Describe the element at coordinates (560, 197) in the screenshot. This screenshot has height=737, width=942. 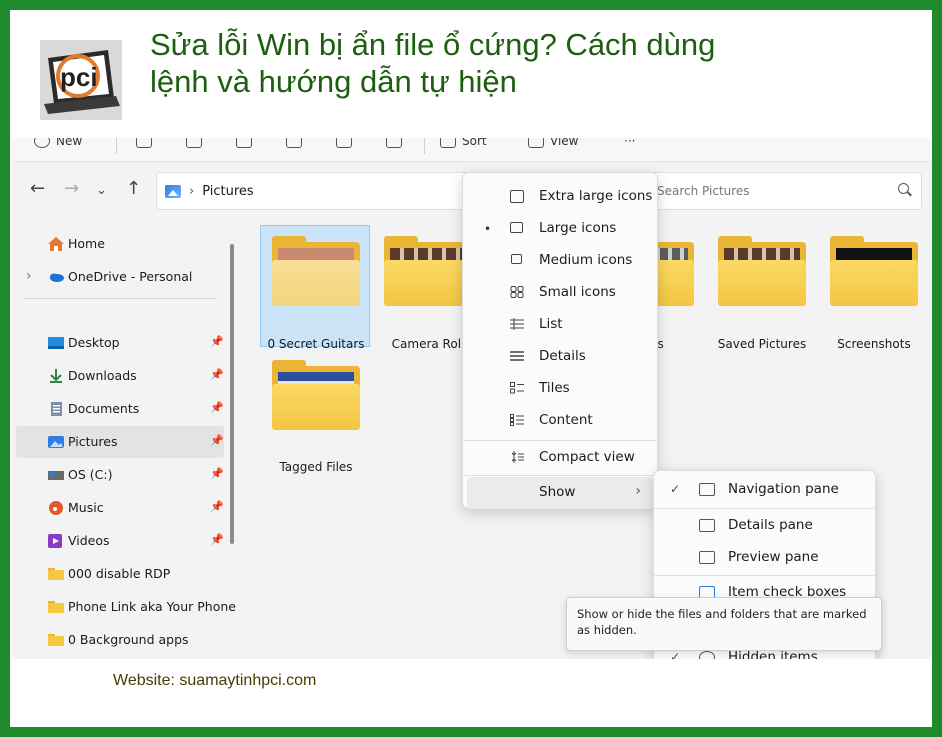
I see `menu-item-extra-large-icons: Extra large icons` at that location.